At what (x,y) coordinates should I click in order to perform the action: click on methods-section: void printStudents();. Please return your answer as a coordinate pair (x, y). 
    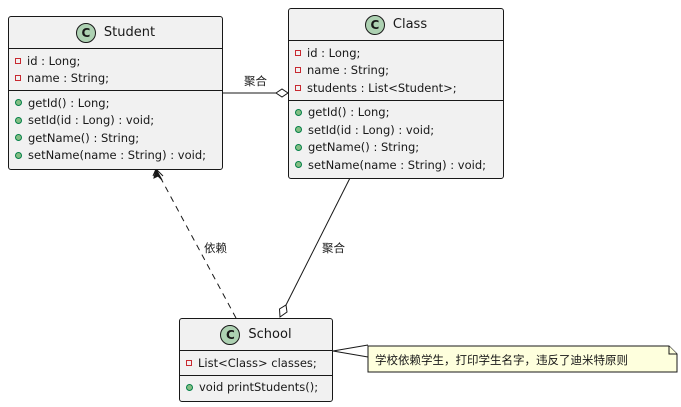
    Looking at the image, I should click on (256, 387).